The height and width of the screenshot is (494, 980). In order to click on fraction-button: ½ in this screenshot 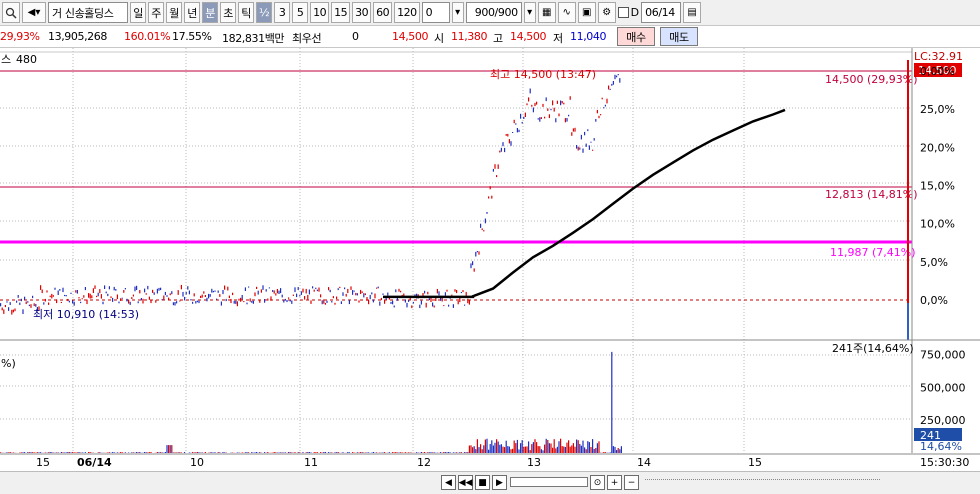, I will do `click(264, 12)`.